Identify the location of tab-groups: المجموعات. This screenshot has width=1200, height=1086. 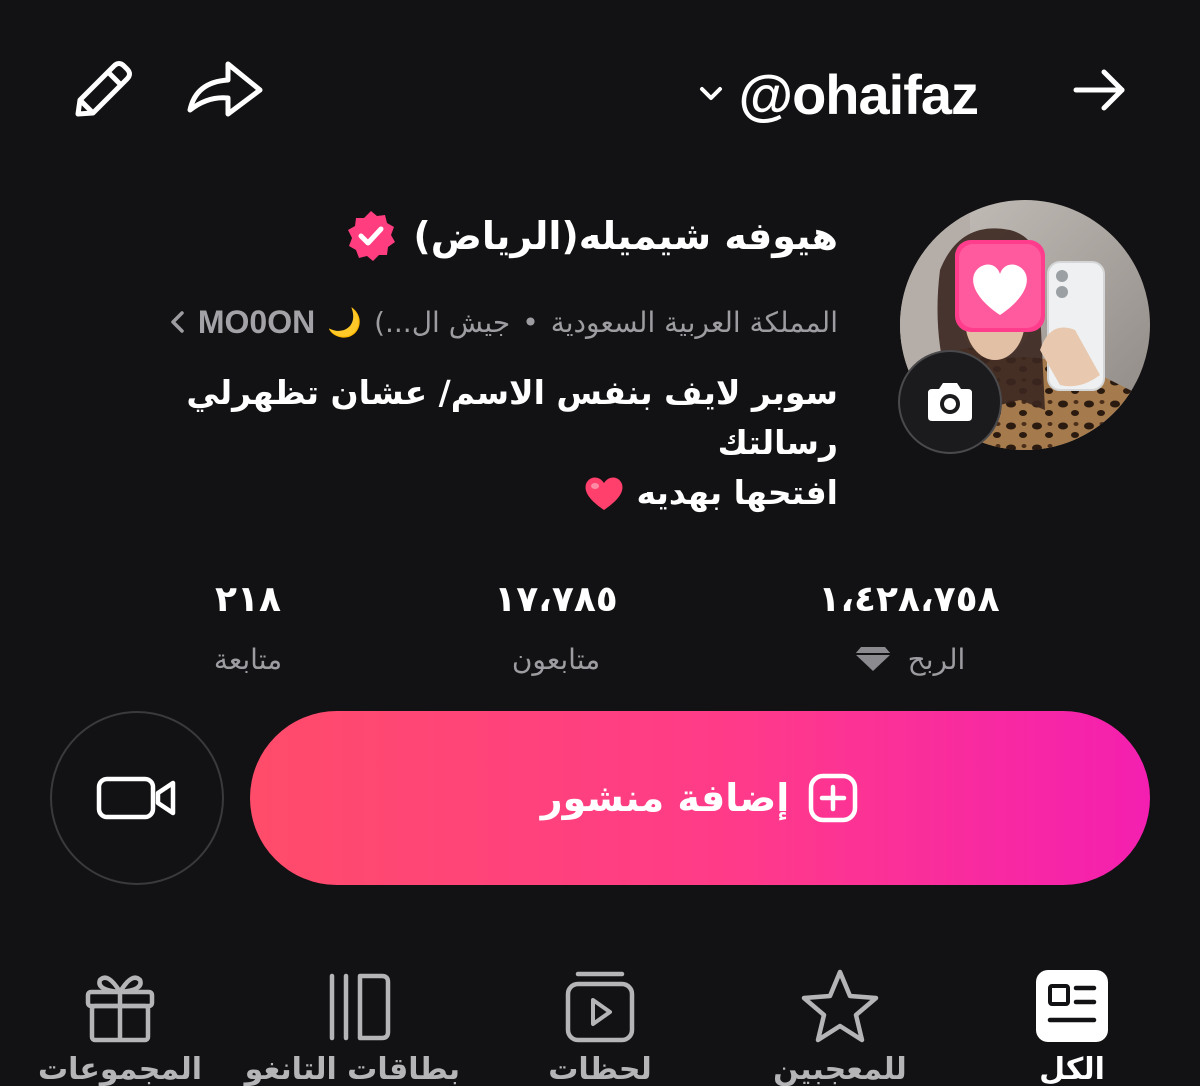
(120, 1023).